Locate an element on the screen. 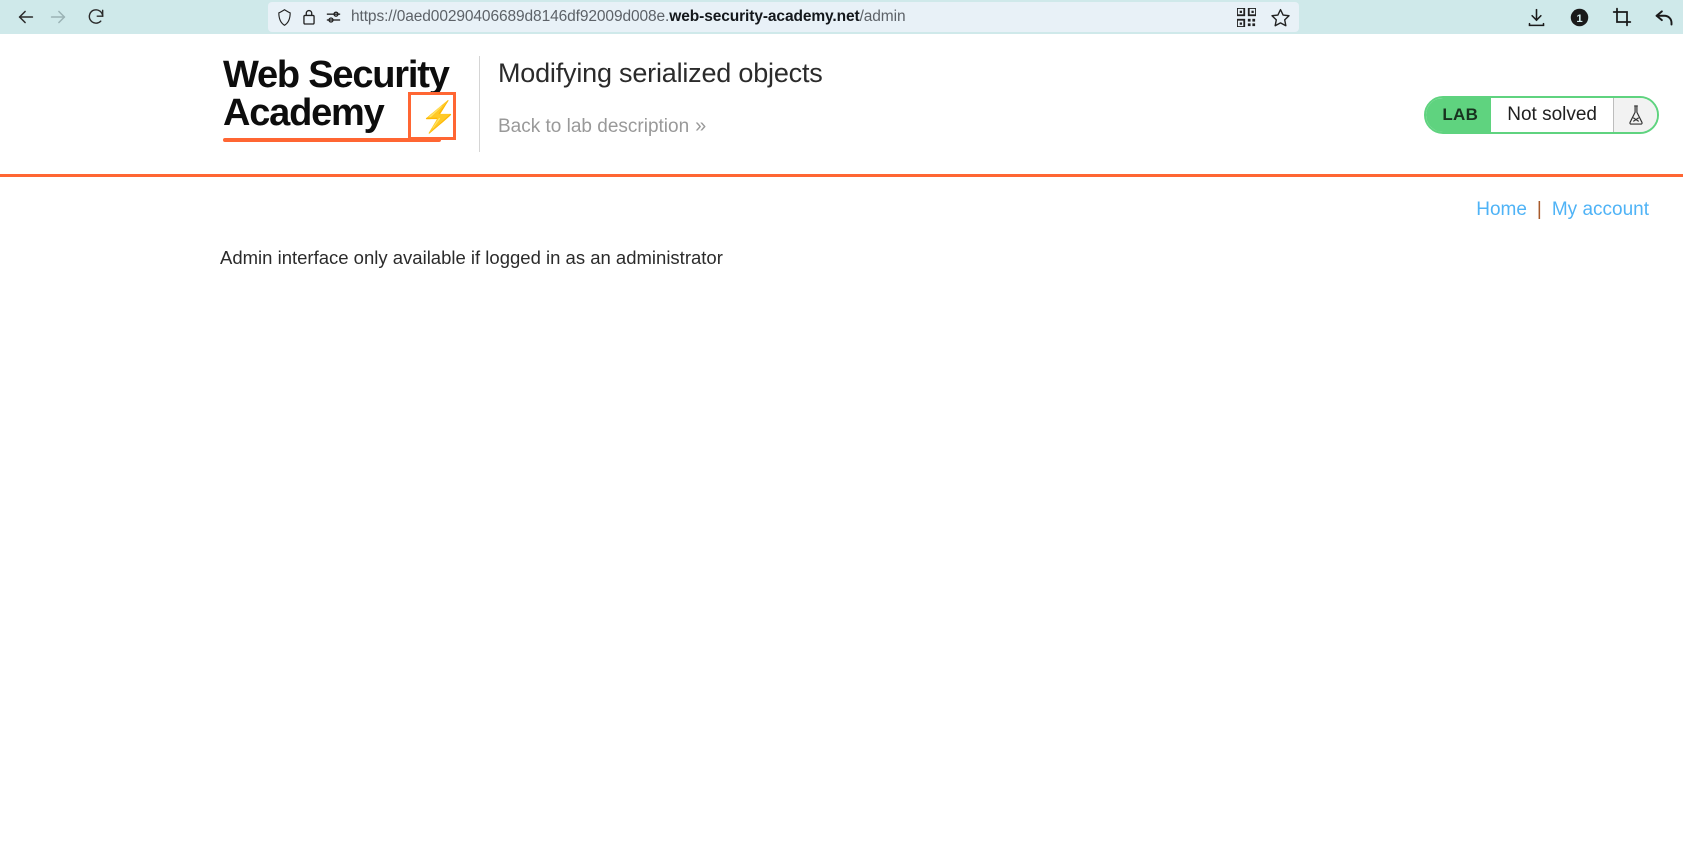 The height and width of the screenshot is (859, 1683). home-link: Home is located at coordinates (1501, 209).